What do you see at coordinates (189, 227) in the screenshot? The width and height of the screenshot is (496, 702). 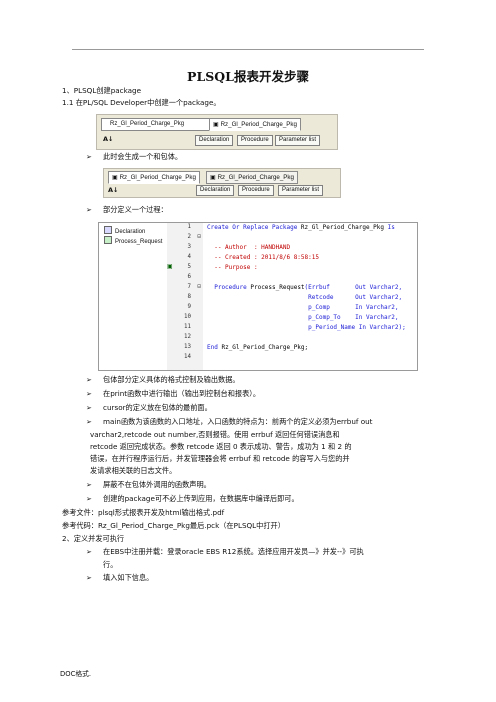 I see `line-number: 1` at bounding box center [189, 227].